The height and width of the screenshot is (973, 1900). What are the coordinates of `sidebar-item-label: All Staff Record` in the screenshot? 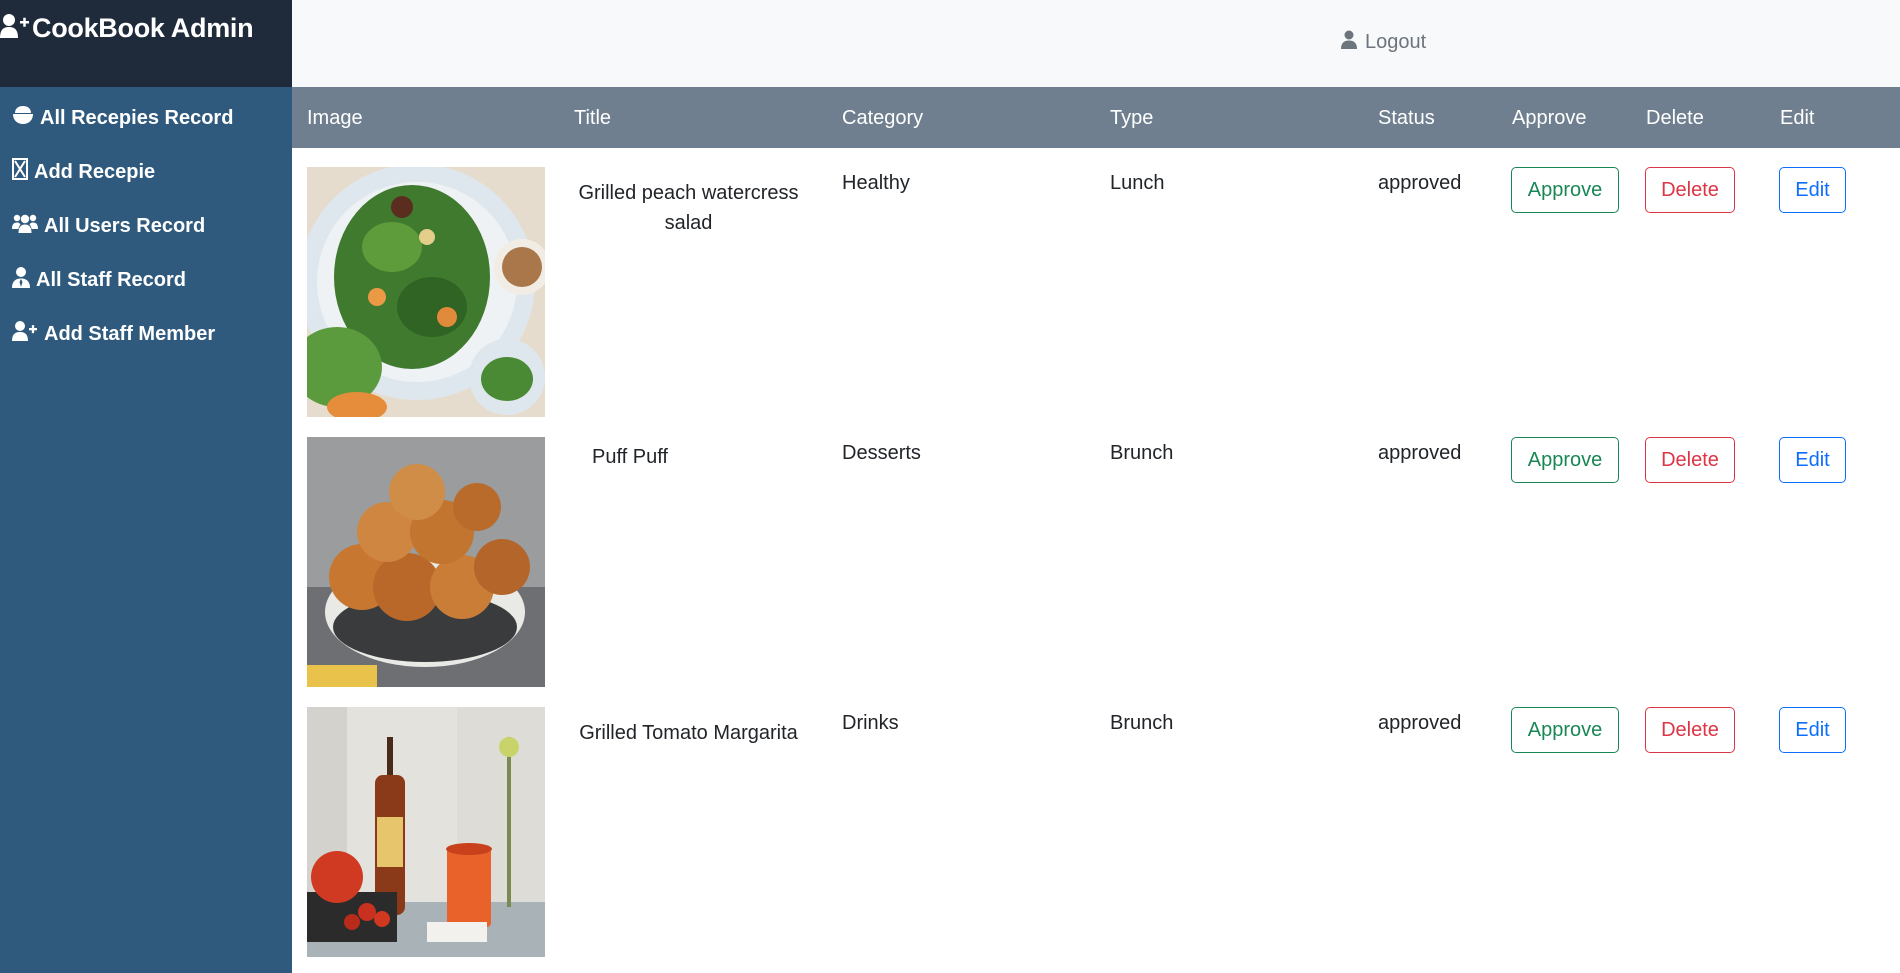 It's located at (111, 279).